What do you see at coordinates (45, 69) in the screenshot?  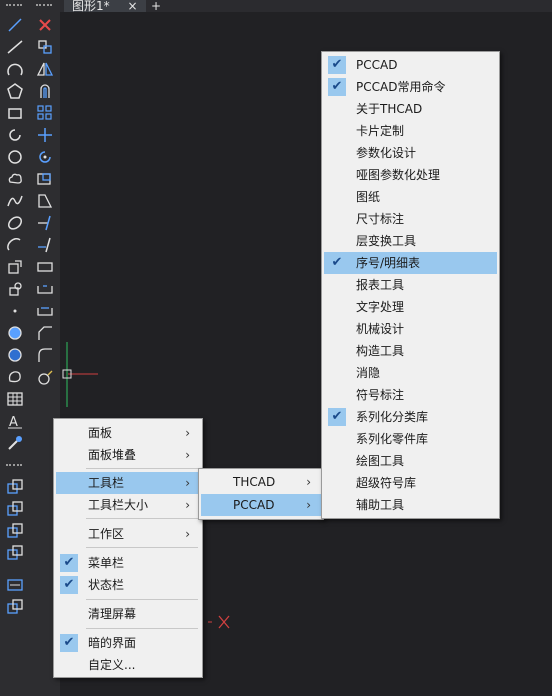 I see `mirror-icon` at bounding box center [45, 69].